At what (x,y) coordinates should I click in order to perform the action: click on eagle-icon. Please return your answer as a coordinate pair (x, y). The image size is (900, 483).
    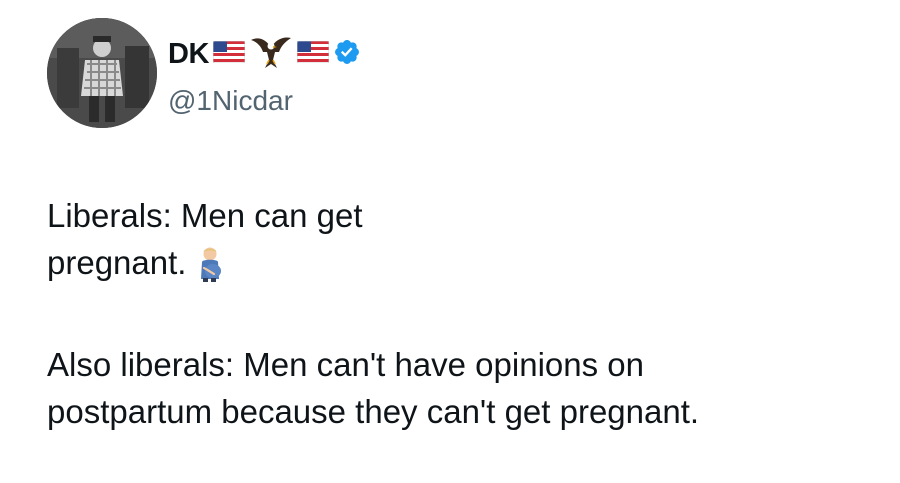
    Looking at the image, I should click on (271, 54).